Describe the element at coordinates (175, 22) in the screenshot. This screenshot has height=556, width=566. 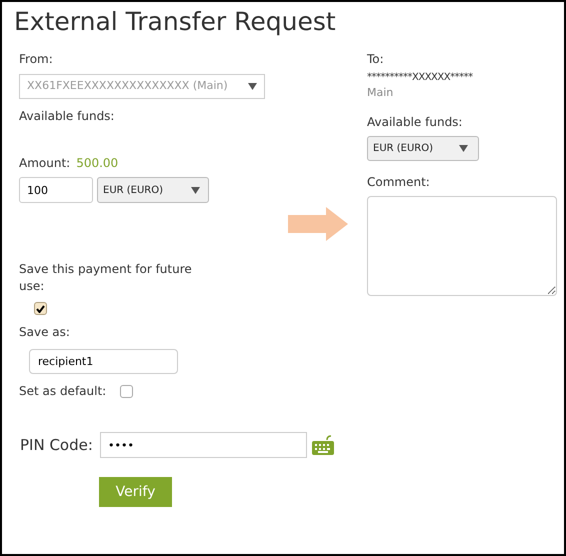
I see `page-title: External Transfer Request` at that location.